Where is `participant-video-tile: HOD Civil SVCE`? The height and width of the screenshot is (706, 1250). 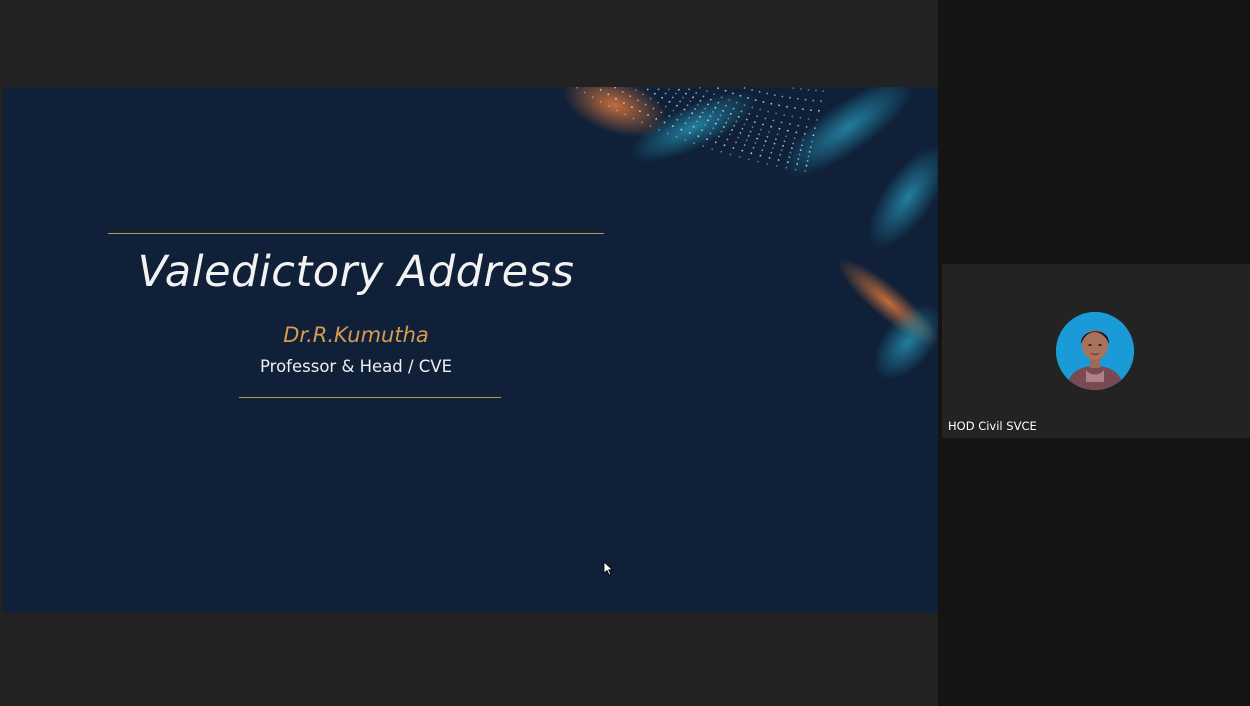
participant-video-tile: HOD Civil SVCE is located at coordinates (1096, 351).